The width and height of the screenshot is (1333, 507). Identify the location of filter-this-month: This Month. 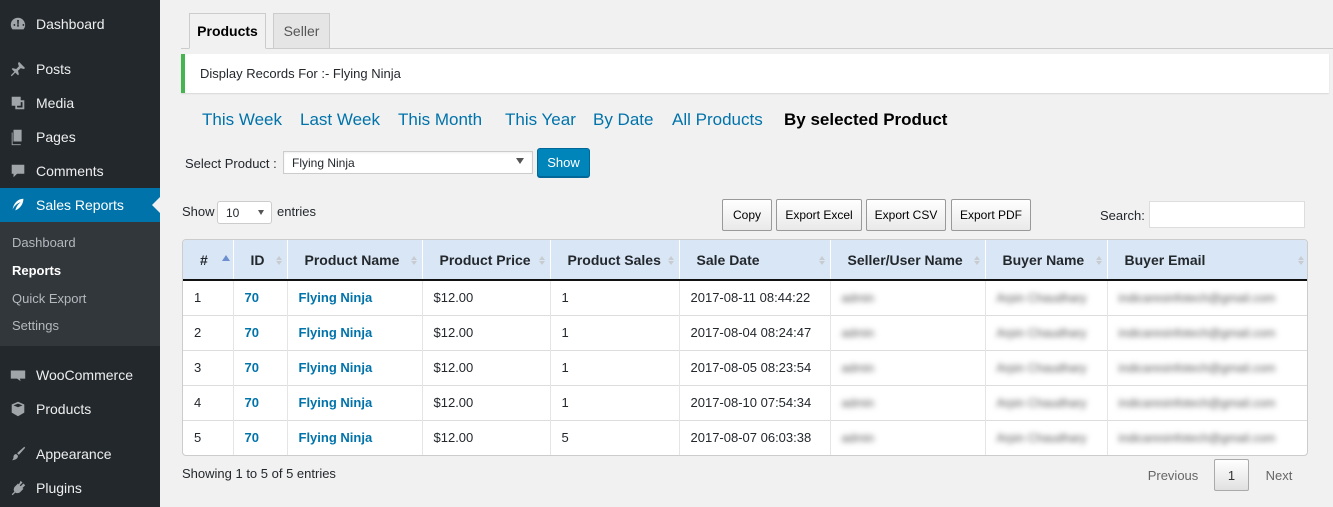
(440, 120).